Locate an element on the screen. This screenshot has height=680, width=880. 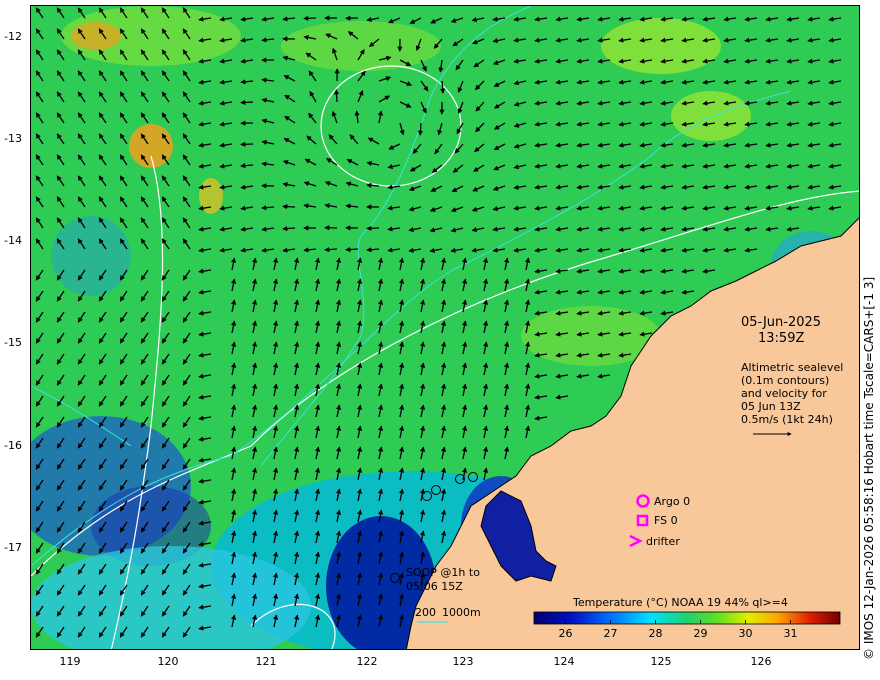
altimetry-line-2: (0.1m contours) is located at coordinates (785, 380).